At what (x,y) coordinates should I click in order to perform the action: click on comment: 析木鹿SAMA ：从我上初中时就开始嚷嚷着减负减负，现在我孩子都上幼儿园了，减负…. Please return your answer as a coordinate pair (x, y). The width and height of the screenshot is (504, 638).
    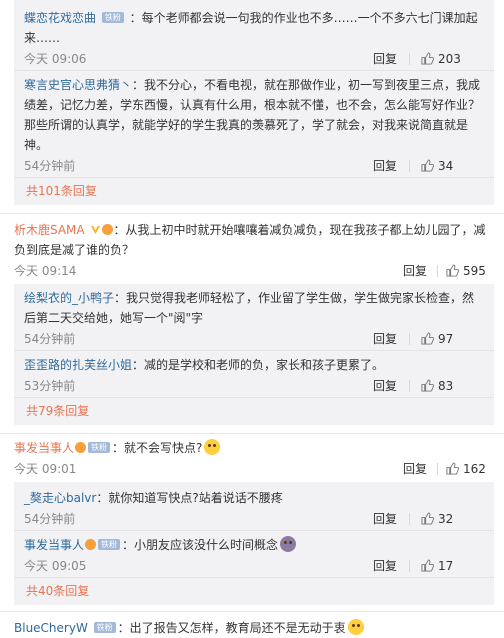
    Looking at the image, I should click on (252, 251).